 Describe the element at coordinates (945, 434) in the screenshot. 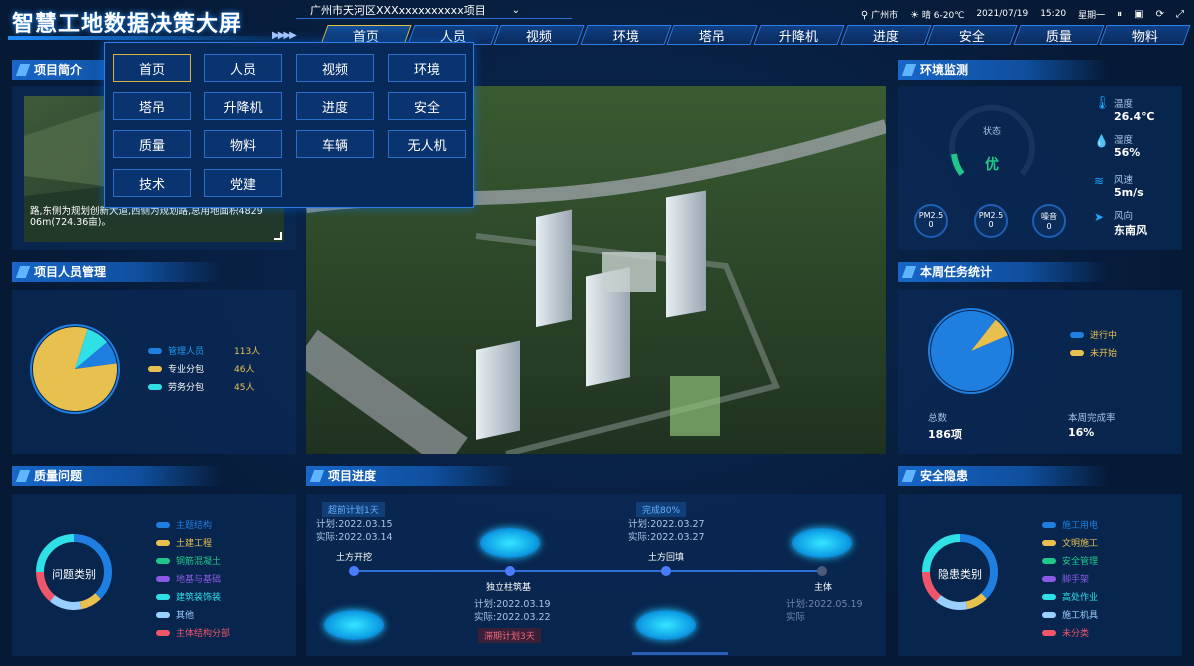

I see `weekly-total-value: 186项` at that location.